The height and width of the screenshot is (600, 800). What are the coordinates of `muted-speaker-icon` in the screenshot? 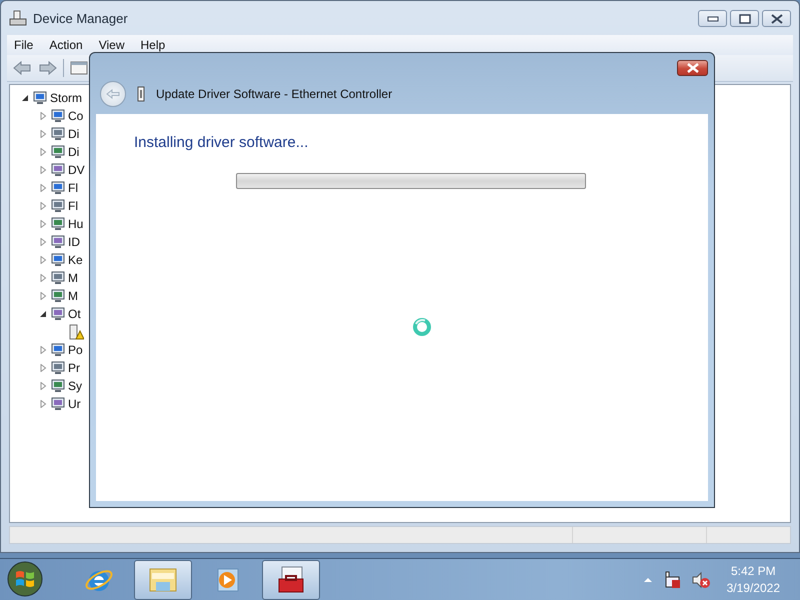 It's located at (700, 579).